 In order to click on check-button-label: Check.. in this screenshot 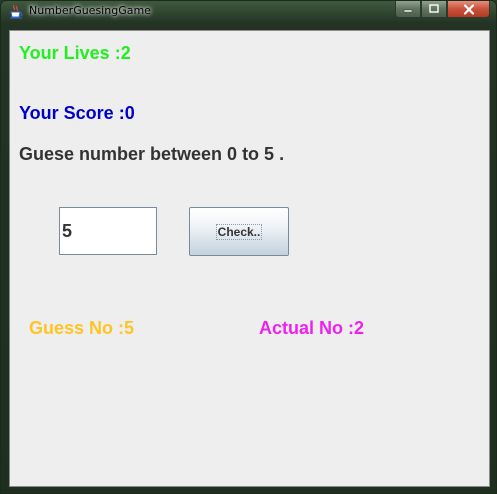, I will do `click(239, 231)`.